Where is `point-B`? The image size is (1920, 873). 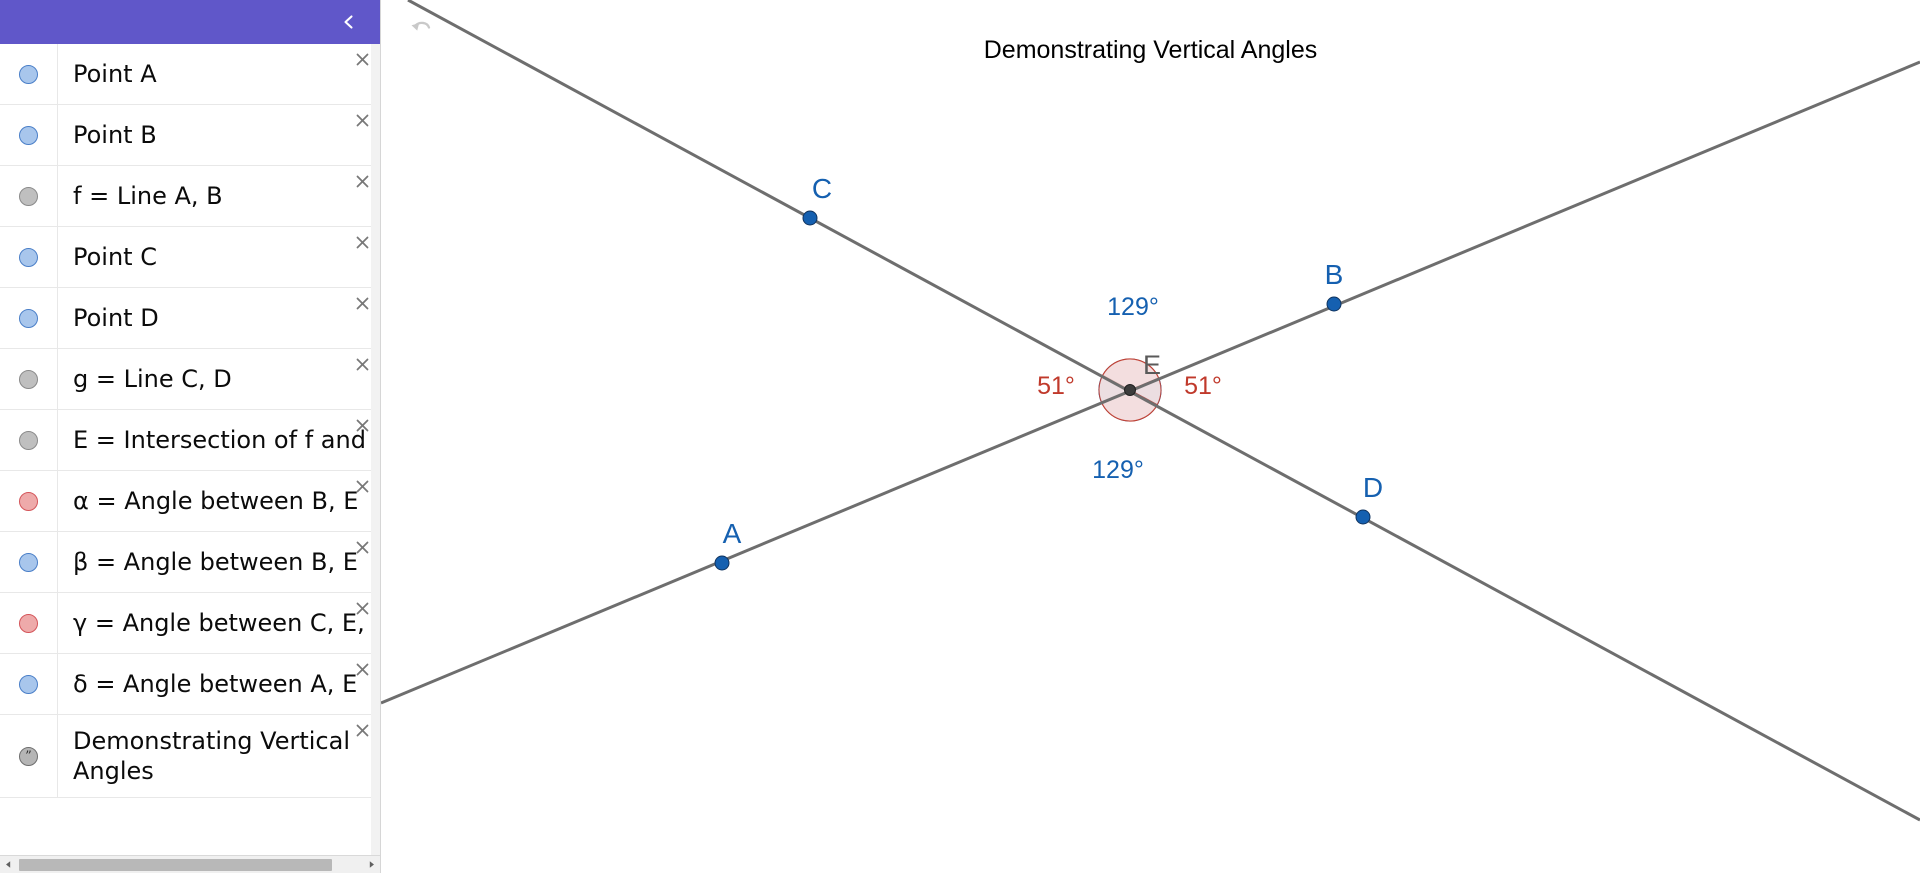 point-B is located at coordinates (1334, 304).